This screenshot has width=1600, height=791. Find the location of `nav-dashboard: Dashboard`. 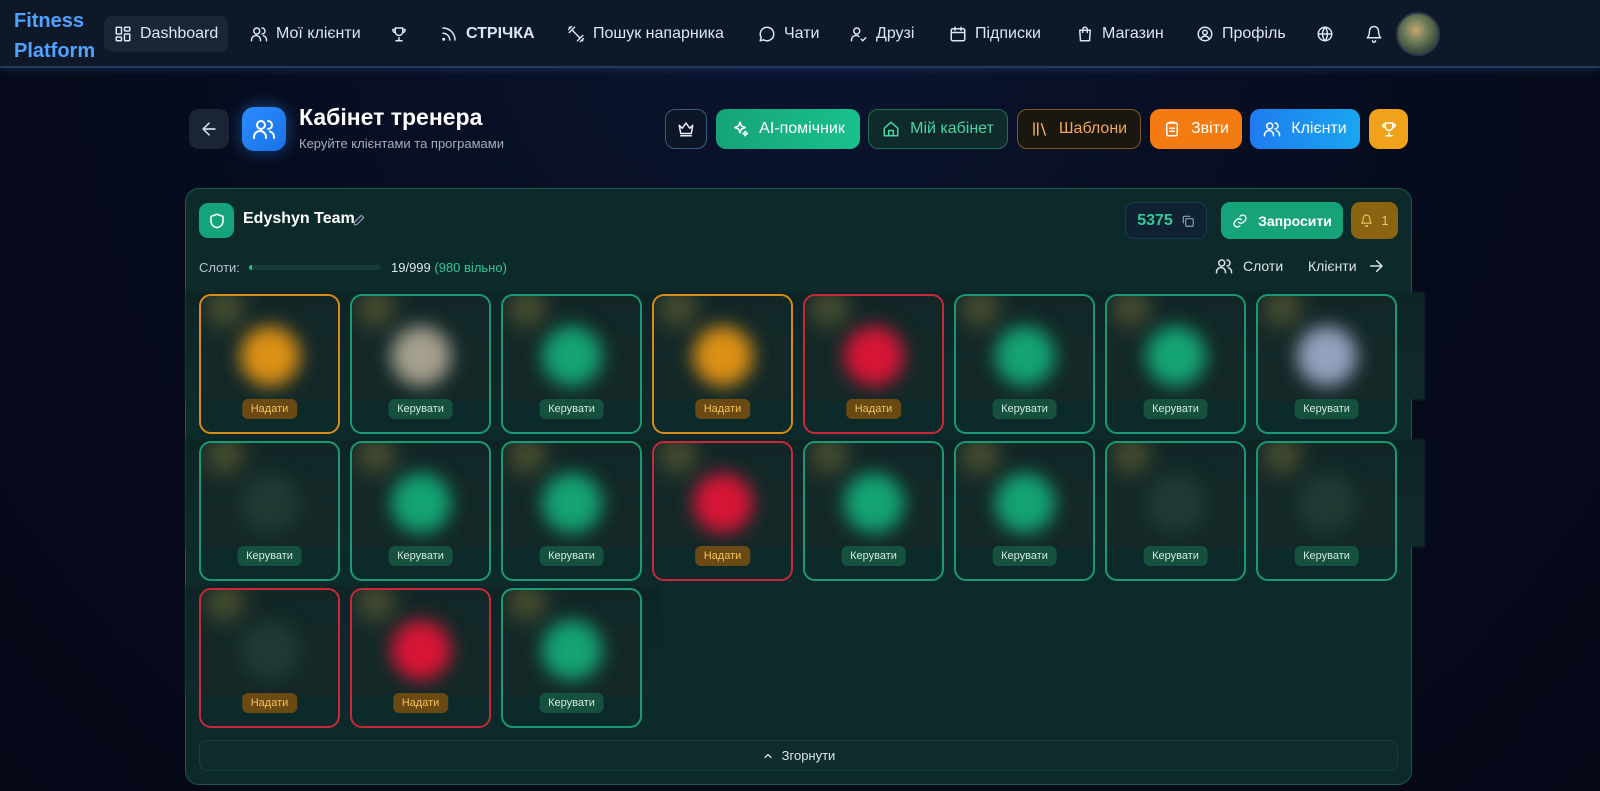

nav-dashboard: Dashboard is located at coordinates (166, 34).